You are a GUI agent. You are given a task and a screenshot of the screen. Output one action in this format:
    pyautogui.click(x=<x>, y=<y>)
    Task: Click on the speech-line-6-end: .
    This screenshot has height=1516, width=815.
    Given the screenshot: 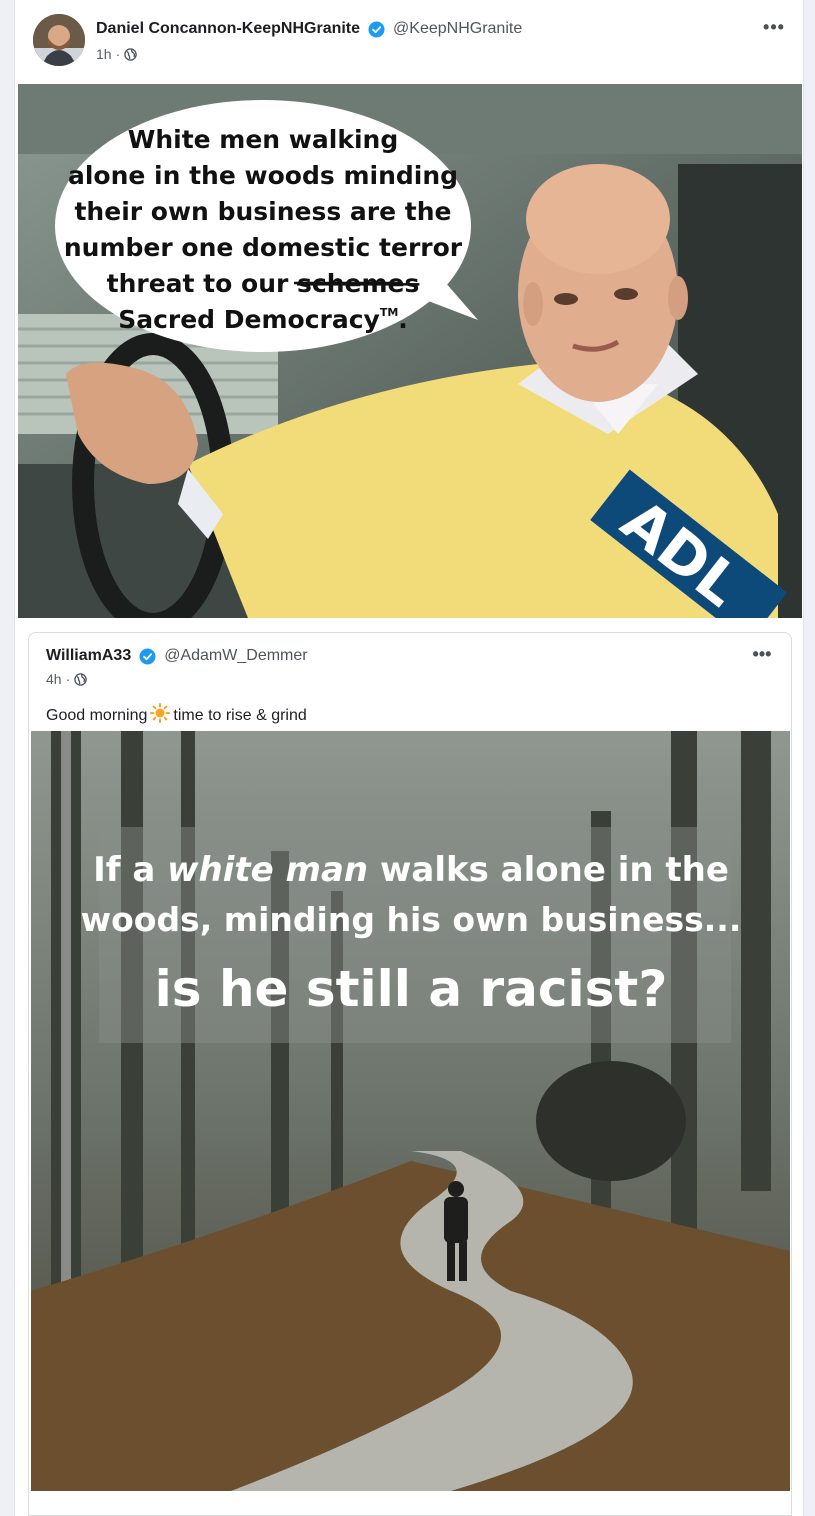 What is the action you would take?
    pyautogui.click(x=403, y=319)
    